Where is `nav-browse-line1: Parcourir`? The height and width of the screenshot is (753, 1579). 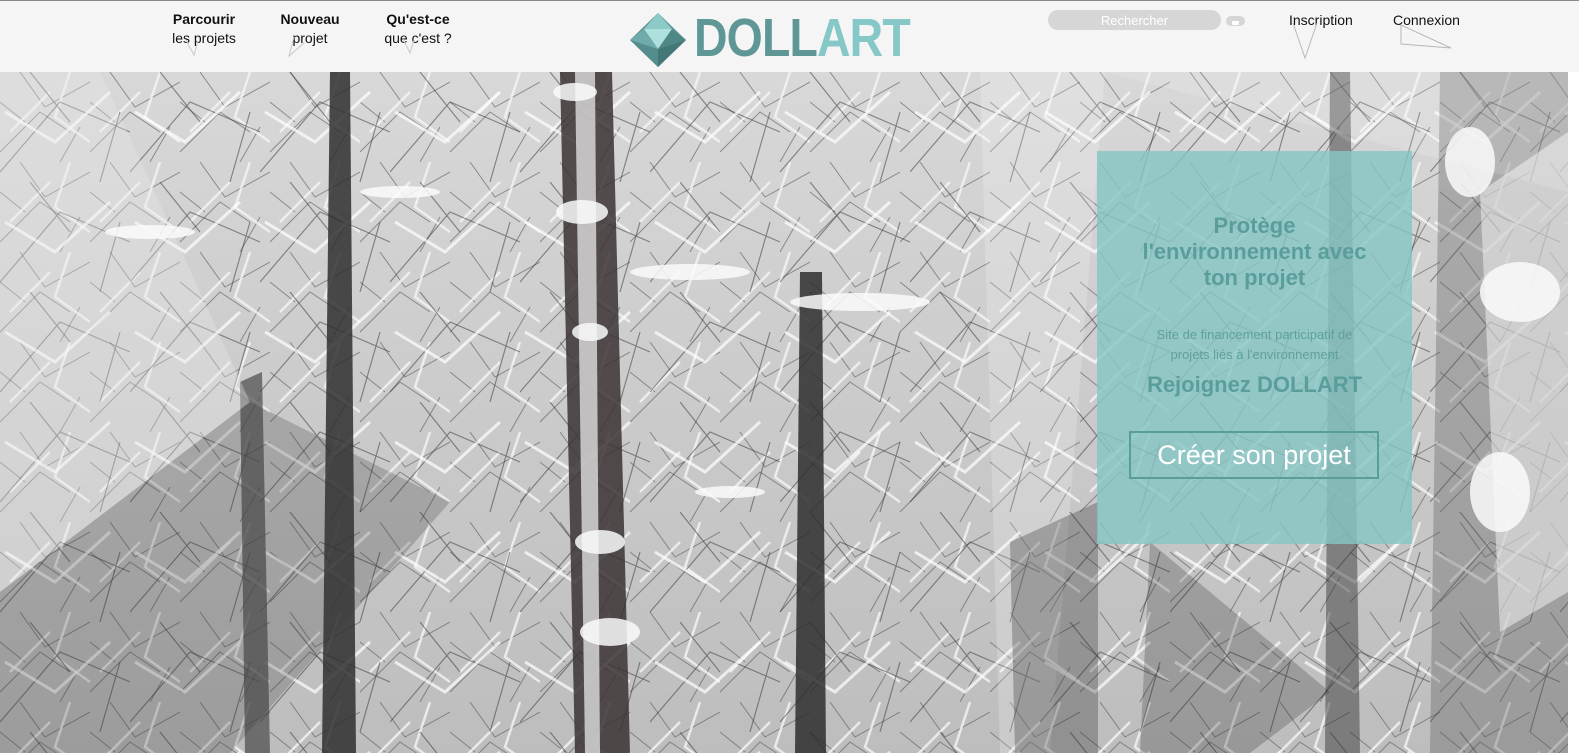
nav-browse-line1: Parcourir is located at coordinates (204, 19).